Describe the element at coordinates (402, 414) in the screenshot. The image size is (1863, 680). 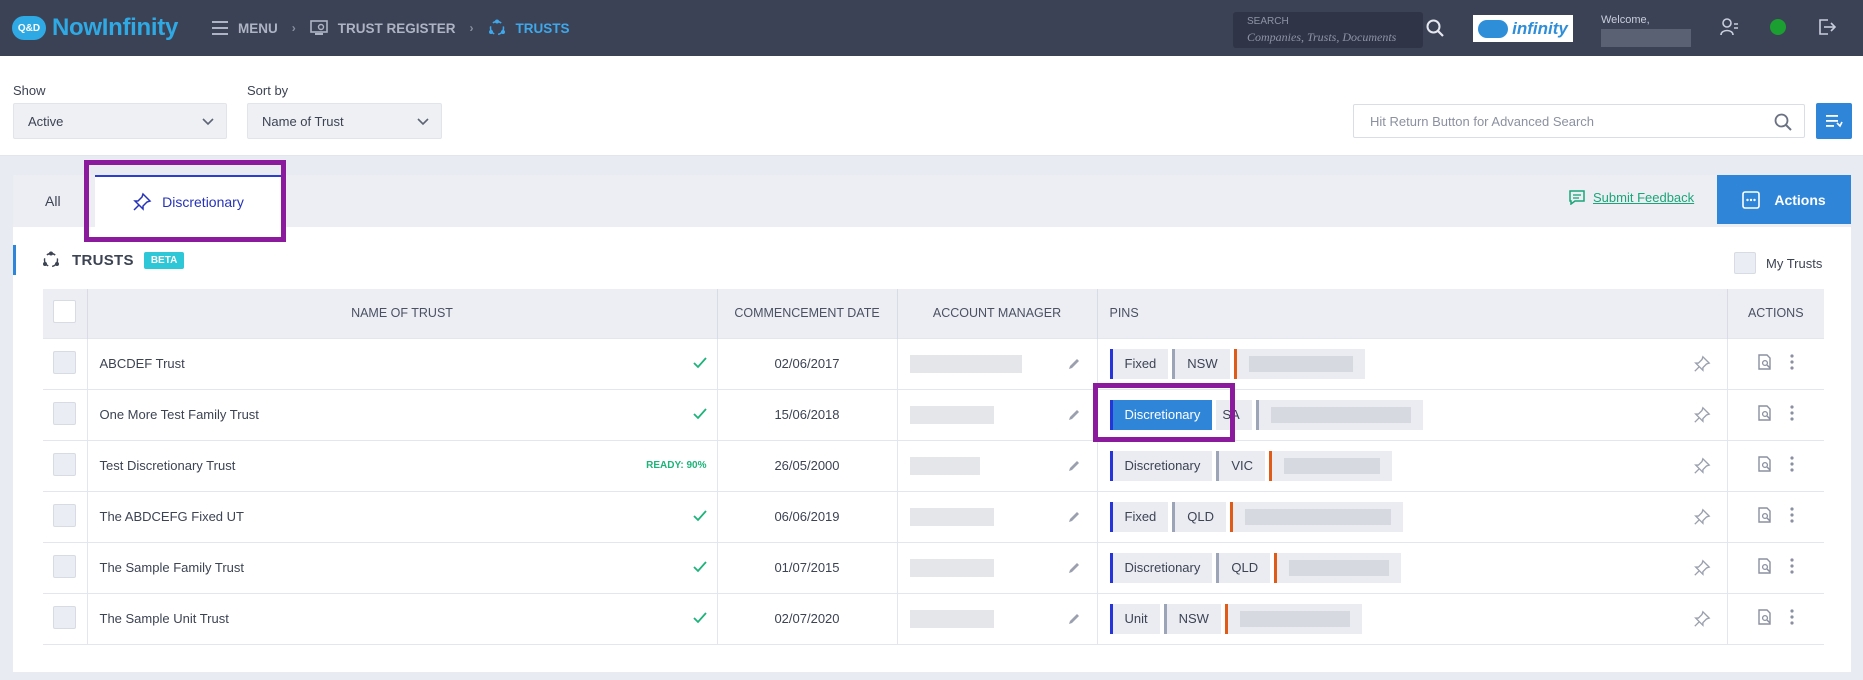
I see `trust-name-cell: One More Test Family Trust` at that location.